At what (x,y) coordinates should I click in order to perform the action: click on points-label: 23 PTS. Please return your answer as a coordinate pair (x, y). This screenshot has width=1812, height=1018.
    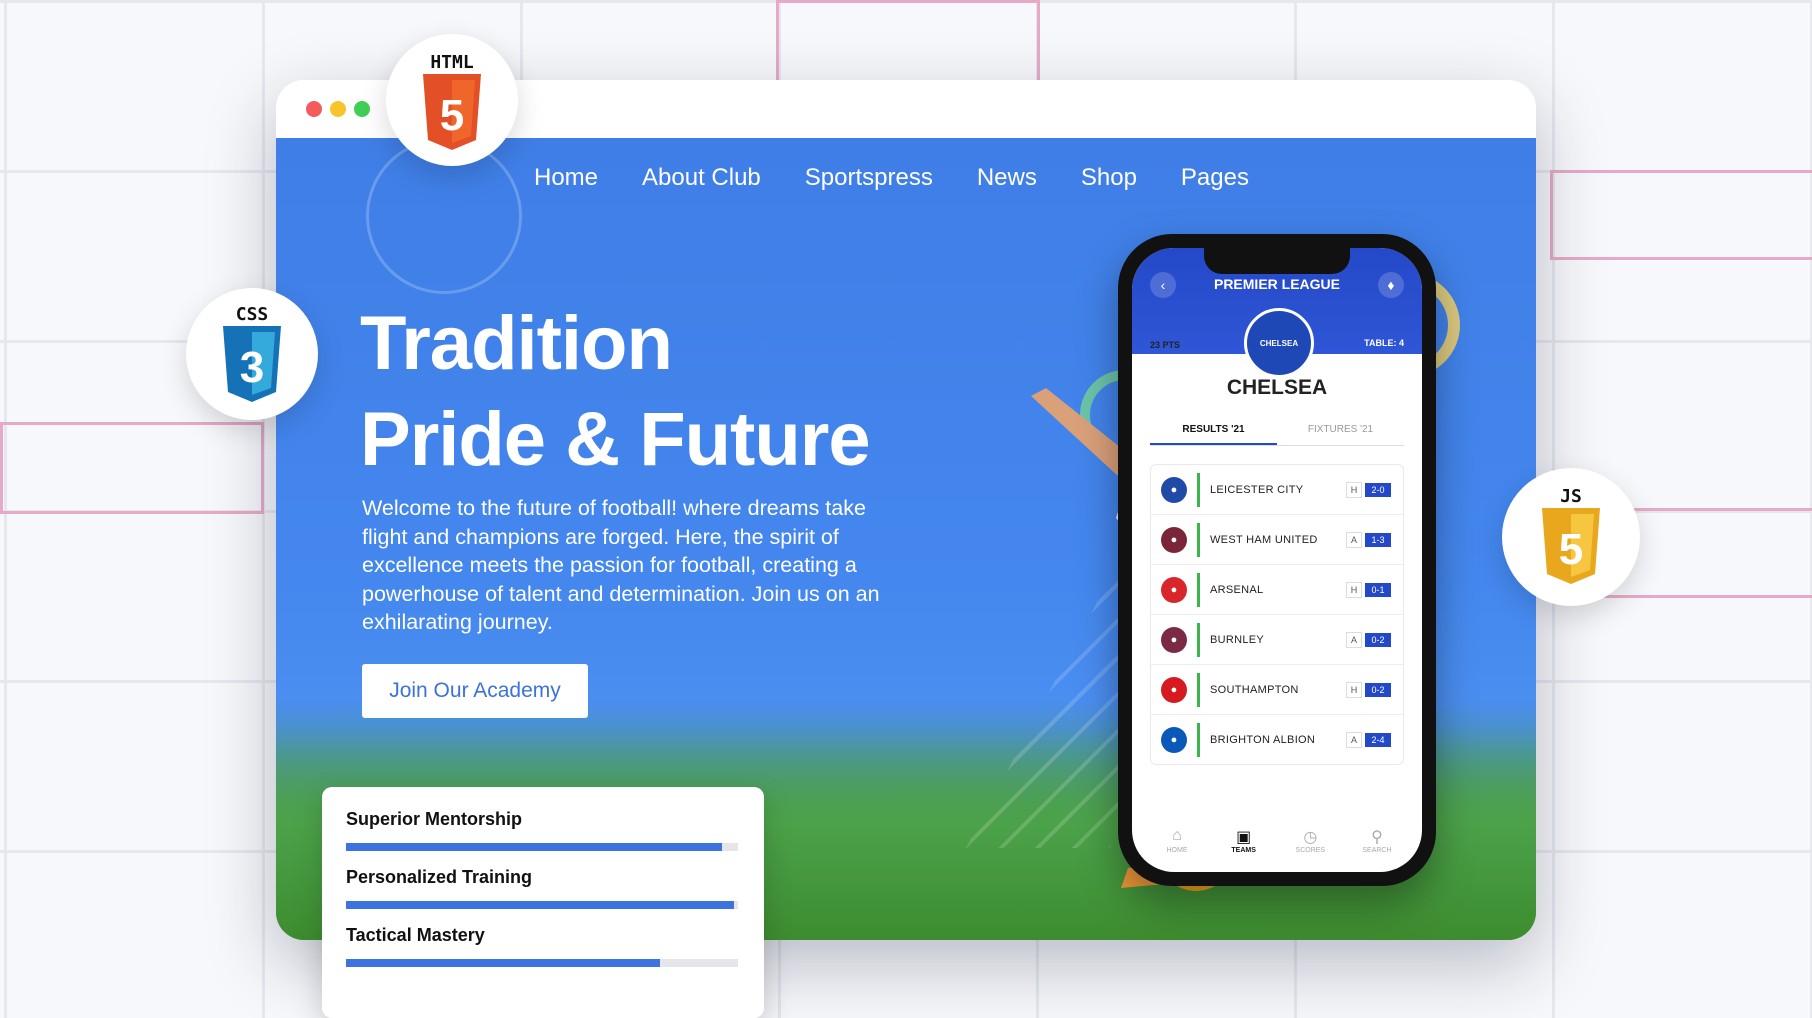
    Looking at the image, I should click on (1165, 345).